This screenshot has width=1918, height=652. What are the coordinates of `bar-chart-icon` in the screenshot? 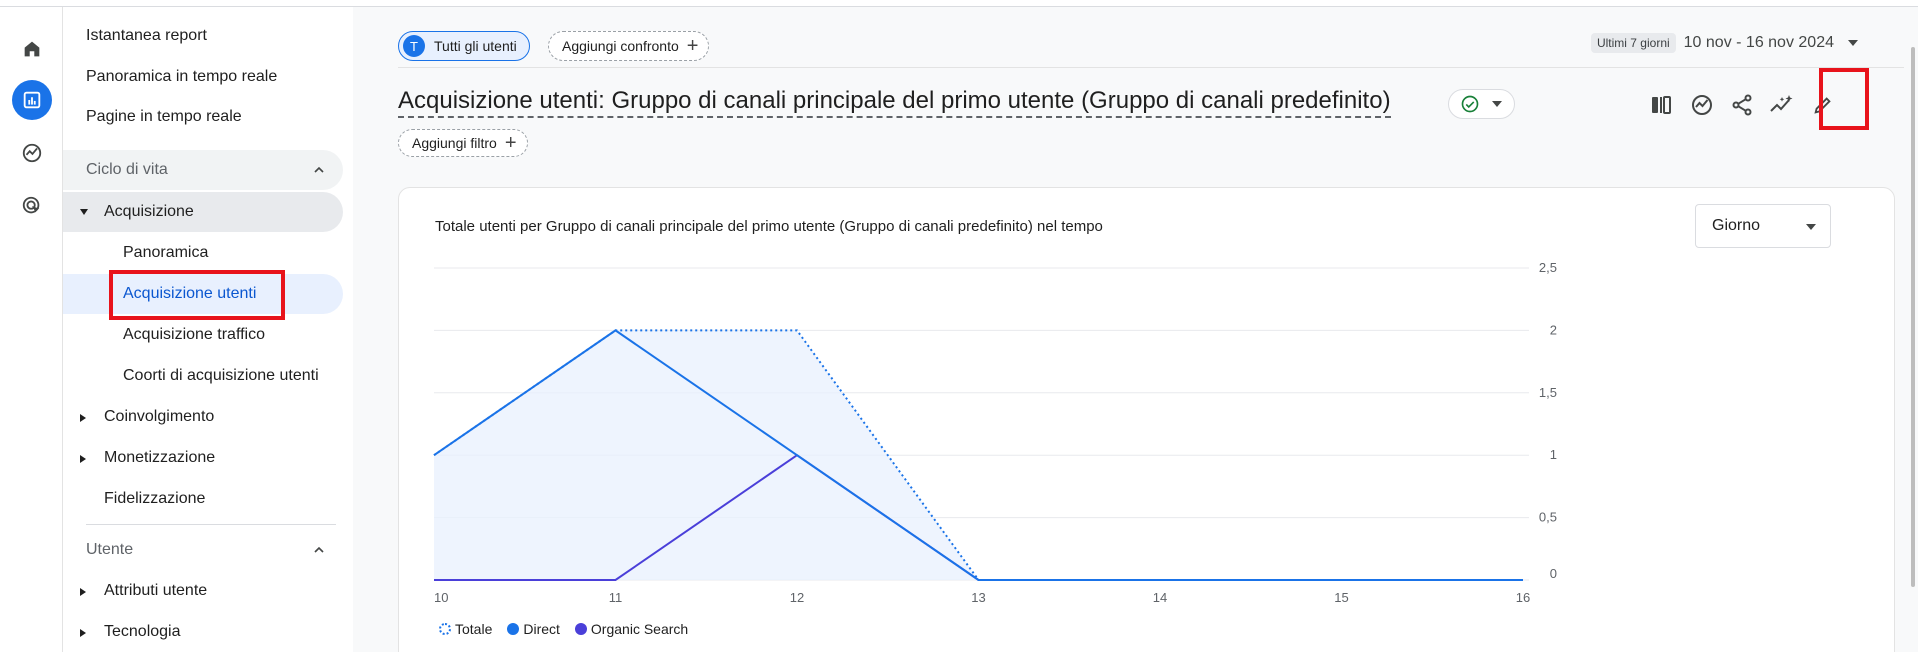 It's located at (32, 100).